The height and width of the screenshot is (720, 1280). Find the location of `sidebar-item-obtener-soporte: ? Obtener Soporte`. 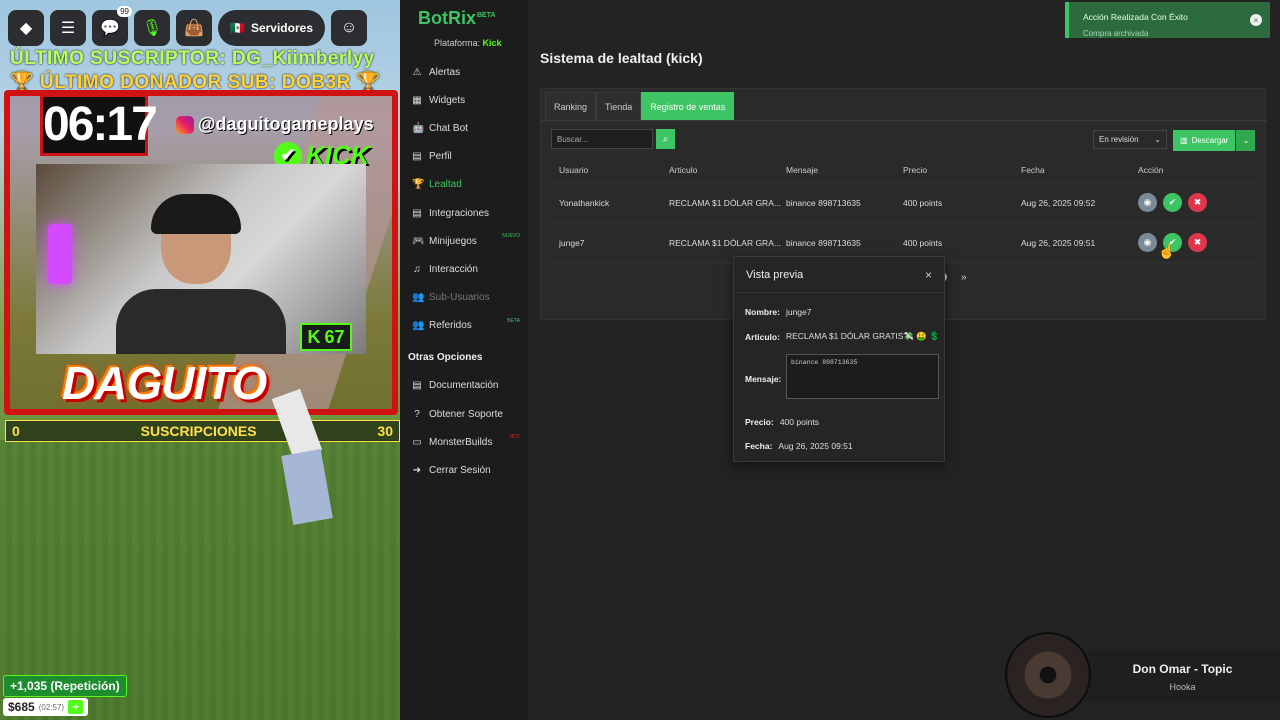

sidebar-item-obtener-soporte: ? Obtener Soporte is located at coordinates (464, 414).